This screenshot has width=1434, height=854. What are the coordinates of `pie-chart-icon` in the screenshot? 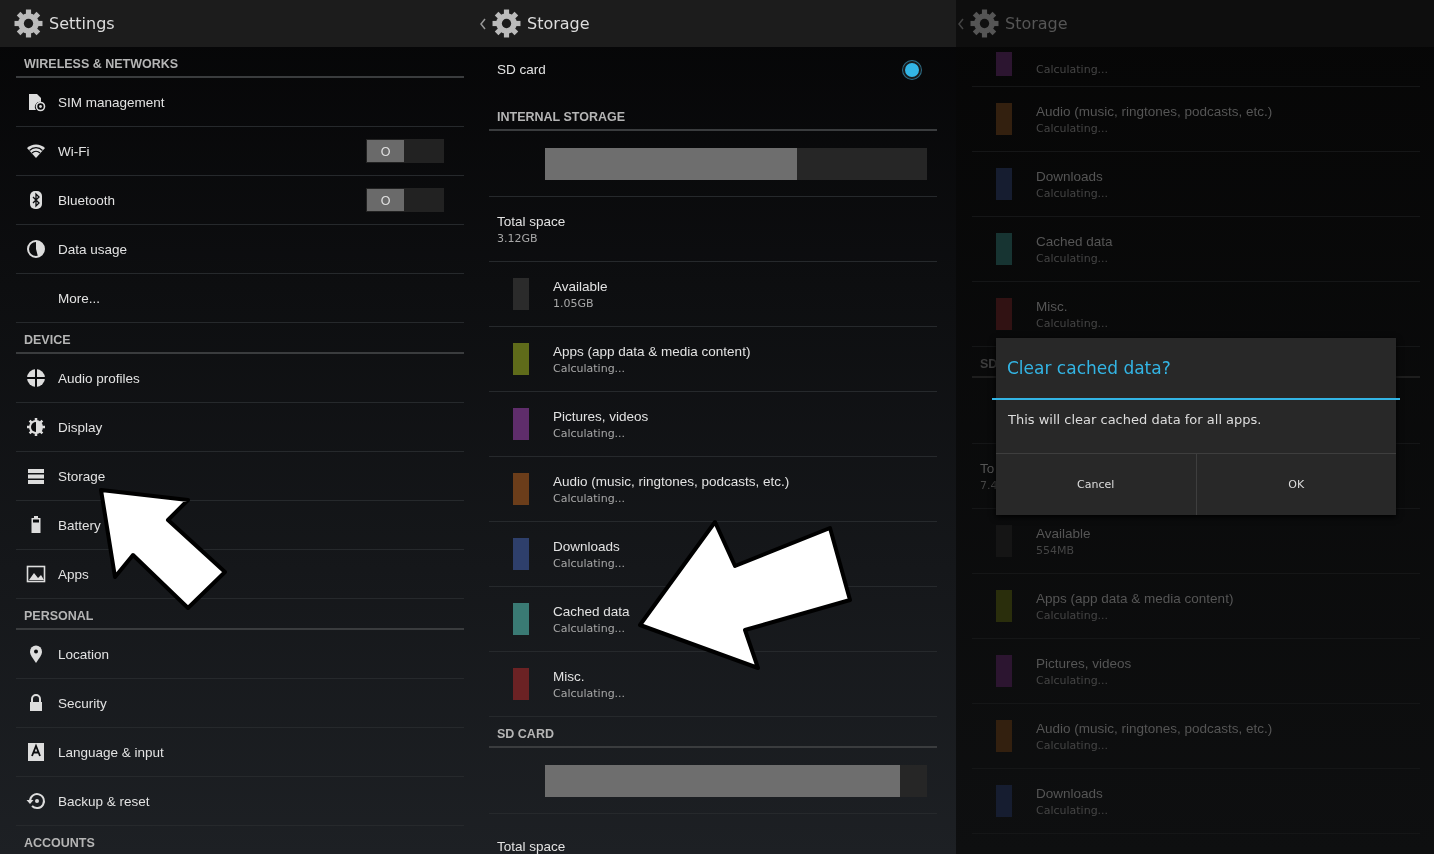 It's located at (36, 249).